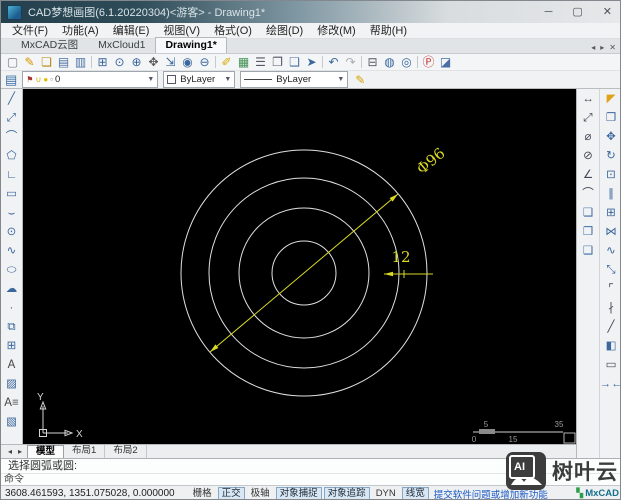  I want to click on toggle-dyn: DYN, so click(386, 493).